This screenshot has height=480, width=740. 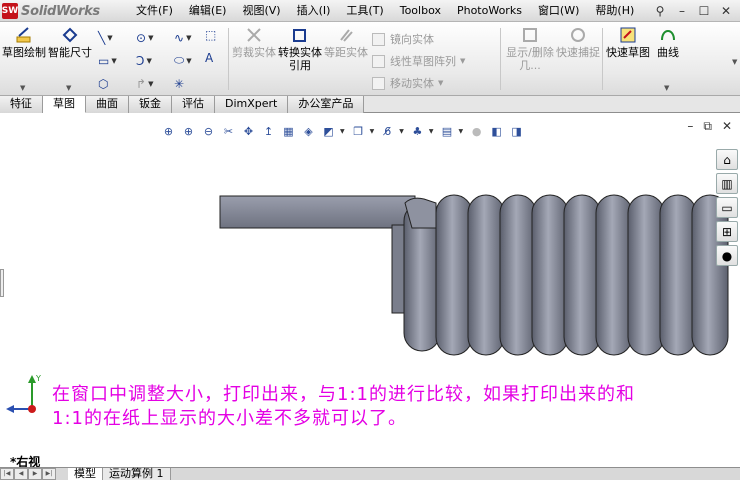 I want to click on menu-window: 窗口(W), so click(x=558, y=11).